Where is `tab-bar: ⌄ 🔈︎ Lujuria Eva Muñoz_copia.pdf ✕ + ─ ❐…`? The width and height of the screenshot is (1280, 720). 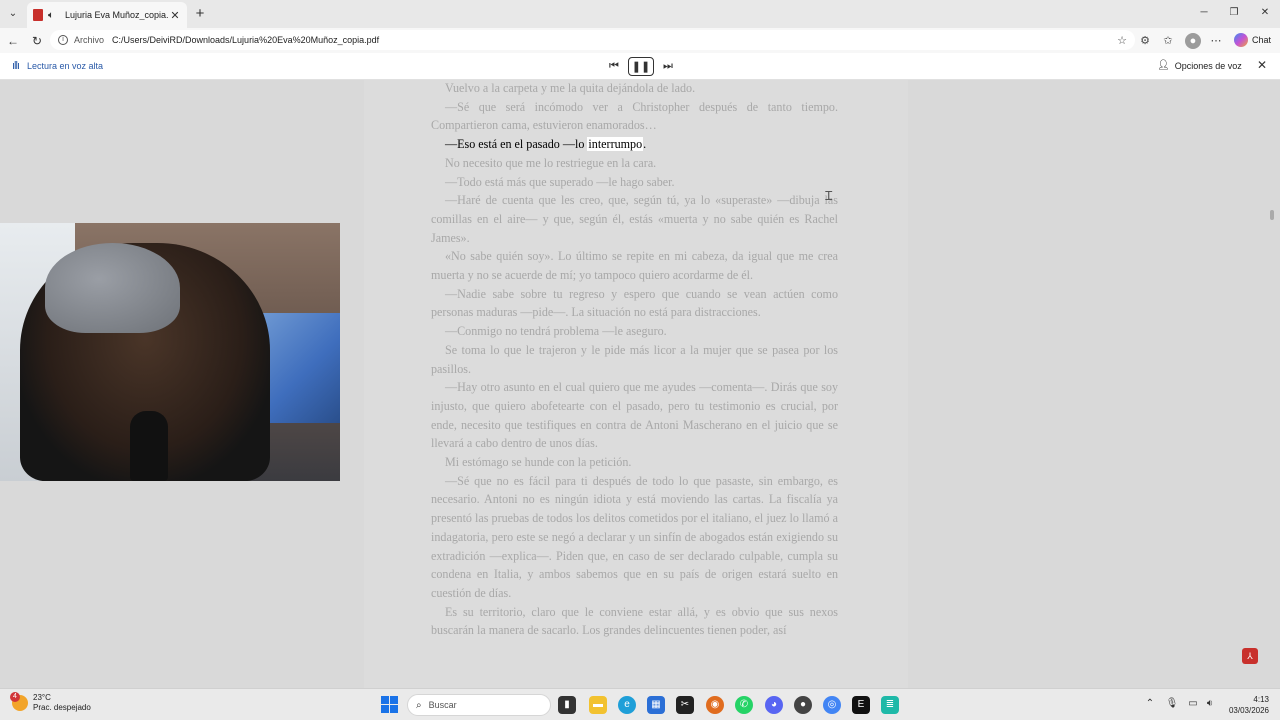
tab-bar: ⌄ 🔈︎ Lujuria Eva Muñoz_copia.pdf ✕ + ─ ❐… is located at coordinates (640, 14).